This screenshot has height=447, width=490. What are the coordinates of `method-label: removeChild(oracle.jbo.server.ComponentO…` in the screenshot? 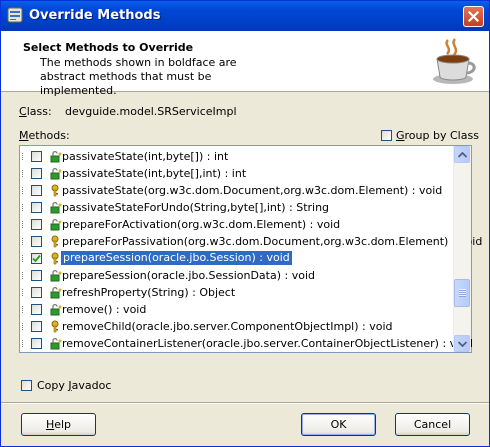 It's located at (227, 326).